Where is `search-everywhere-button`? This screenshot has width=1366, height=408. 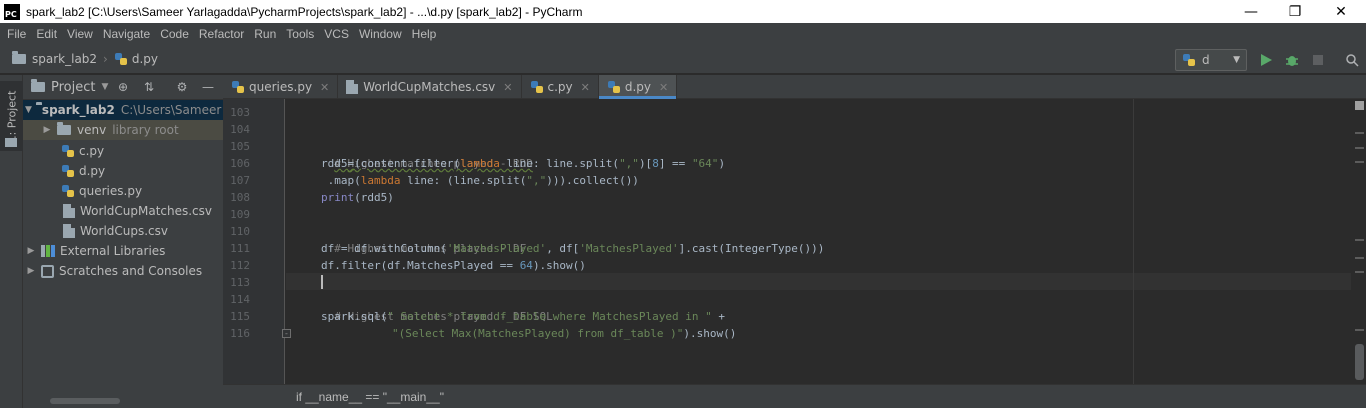 search-everywhere-button is located at coordinates (1352, 60).